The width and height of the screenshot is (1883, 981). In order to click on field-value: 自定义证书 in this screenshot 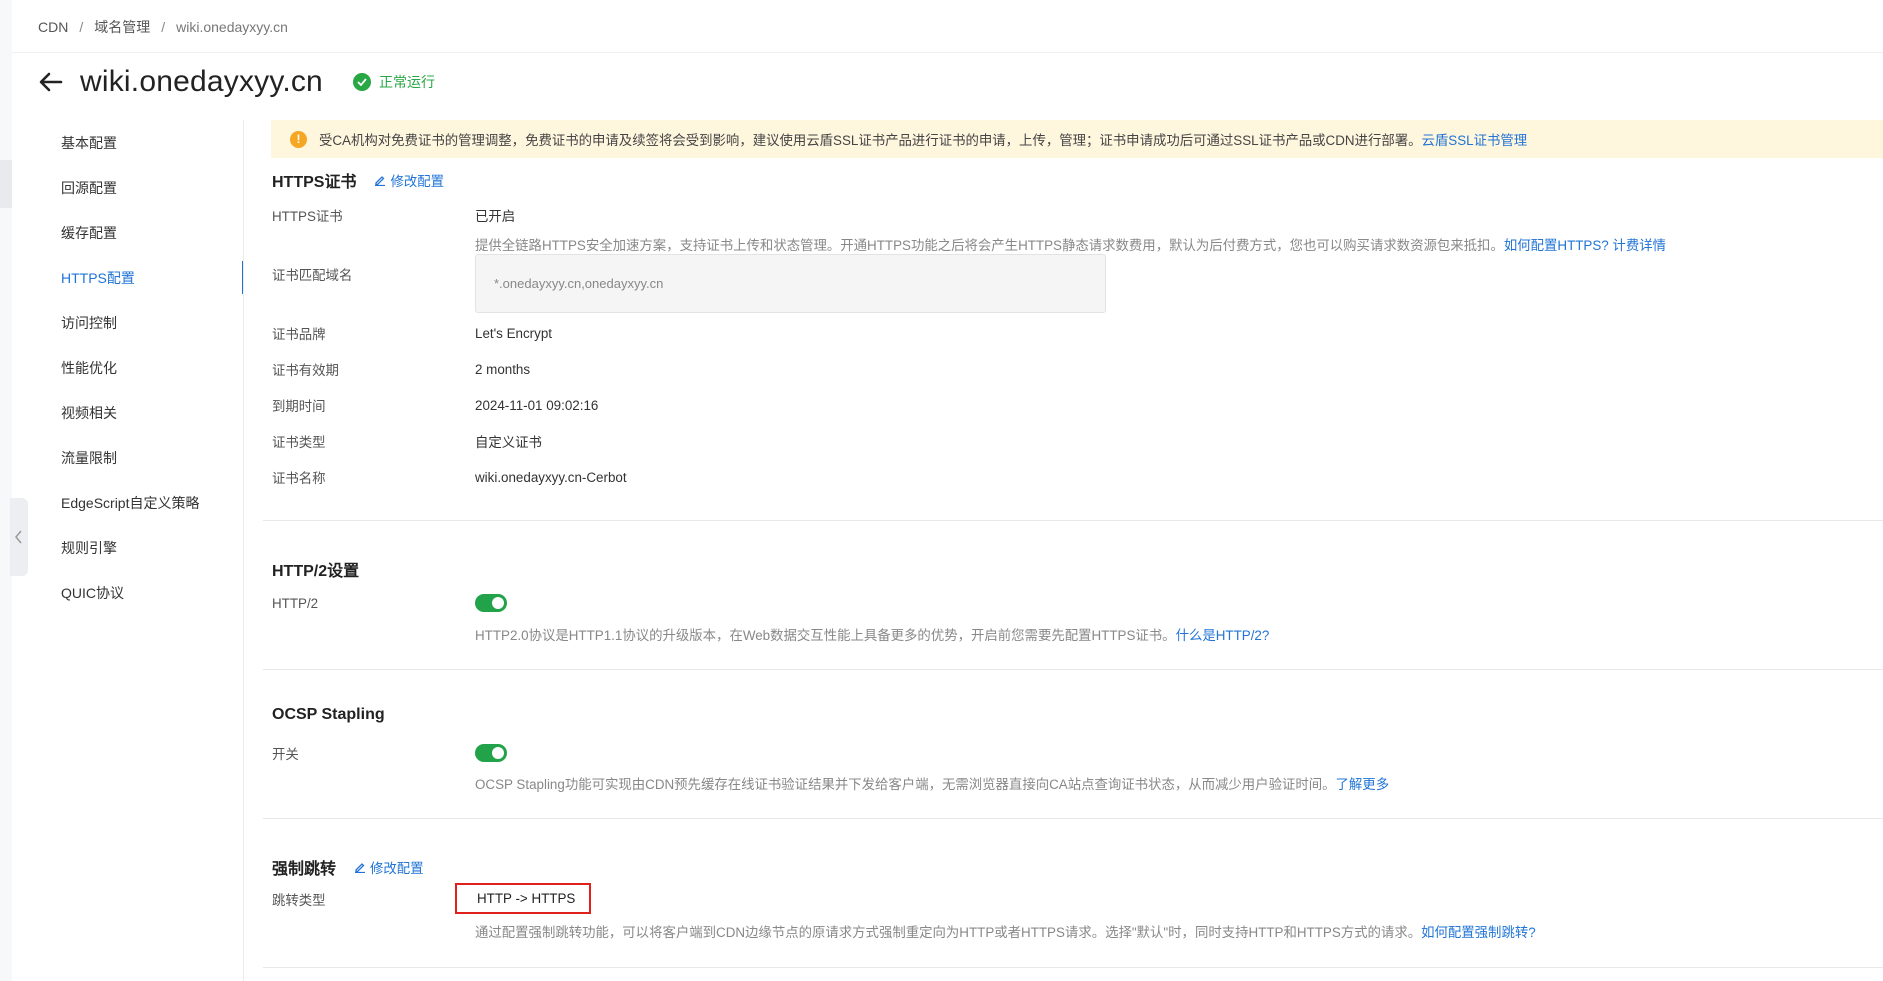, I will do `click(508, 442)`.